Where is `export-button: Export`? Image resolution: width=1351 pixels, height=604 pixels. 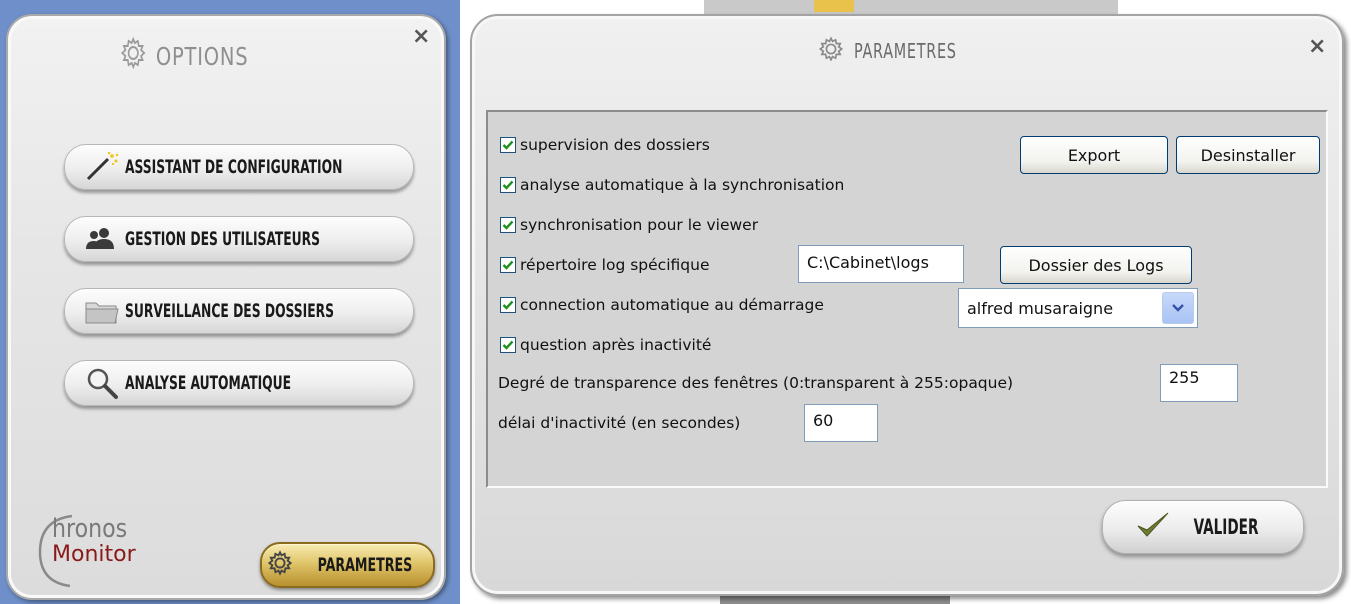 export-button: Export is located at coordinates (1094, 155).